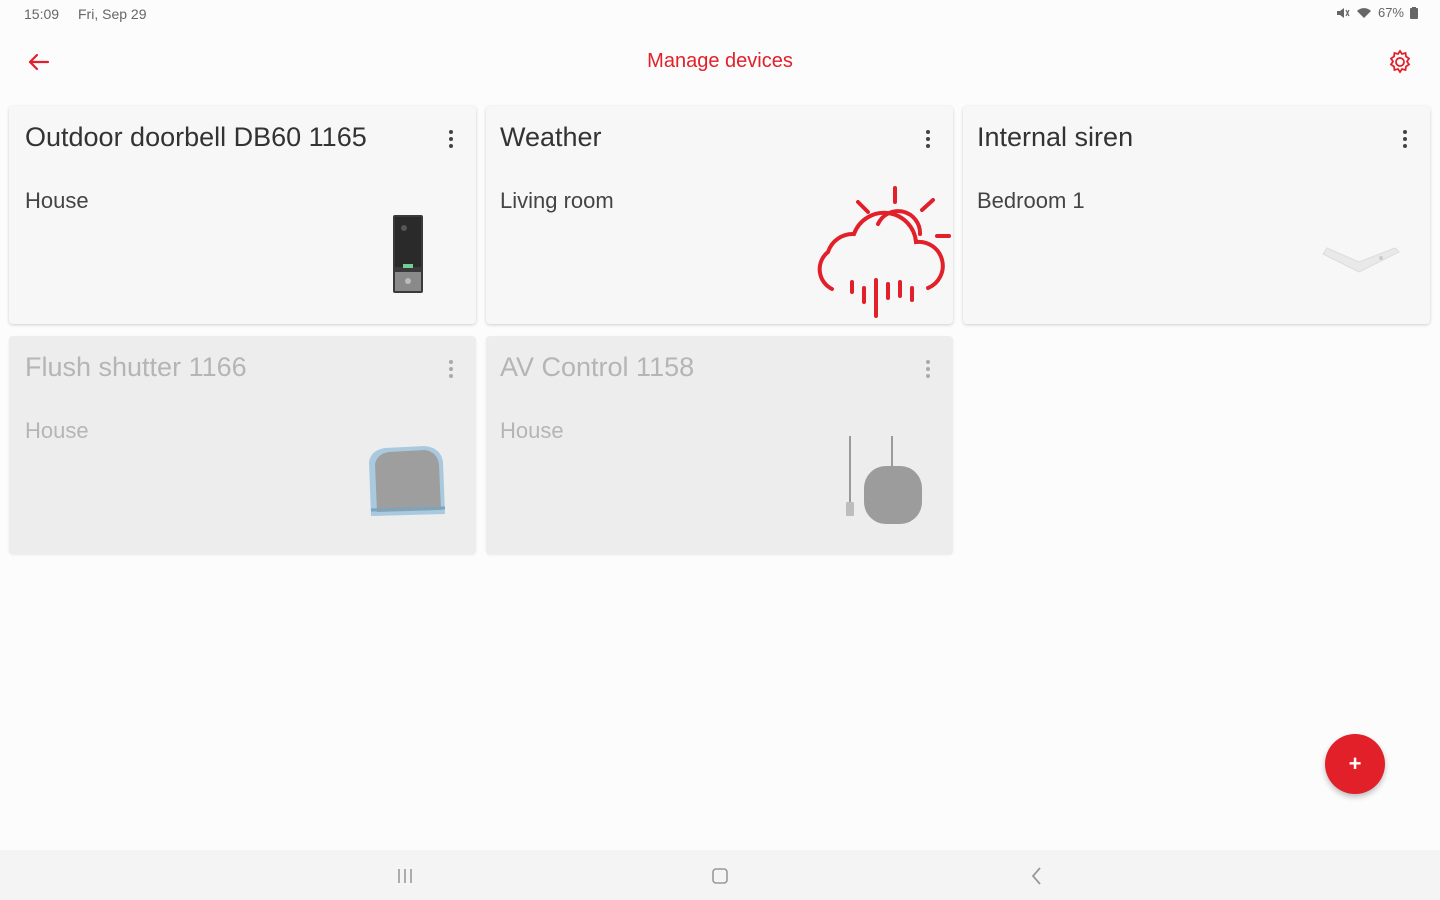 This screenshot has height=900, width=1440. What do you see at coordinates (884, 252) in the screenshot?
I see `weather-rain-sun-icon` at bounding box center [884, 252].